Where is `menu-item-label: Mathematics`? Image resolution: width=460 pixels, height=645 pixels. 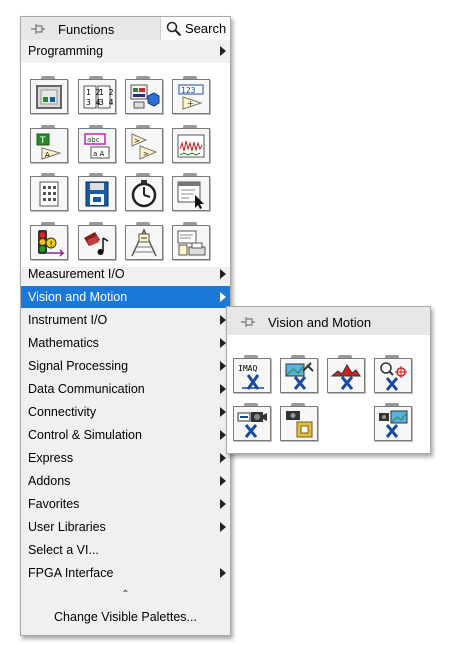 menu-item-label: Mathematics is located at coordinates (63, 343).